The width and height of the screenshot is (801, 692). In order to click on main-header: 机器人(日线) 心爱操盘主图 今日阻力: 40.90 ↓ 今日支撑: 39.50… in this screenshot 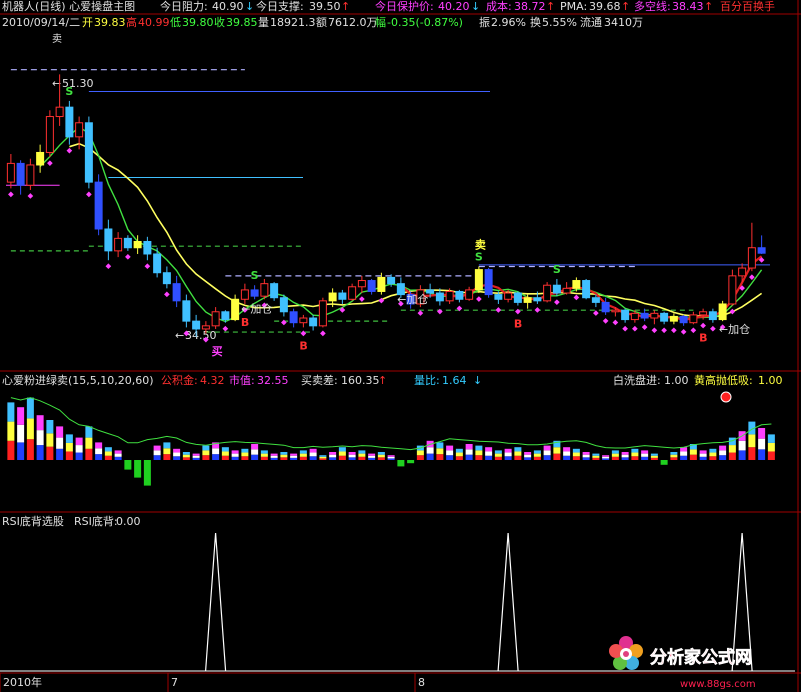, I will do `click(388, 6)`.